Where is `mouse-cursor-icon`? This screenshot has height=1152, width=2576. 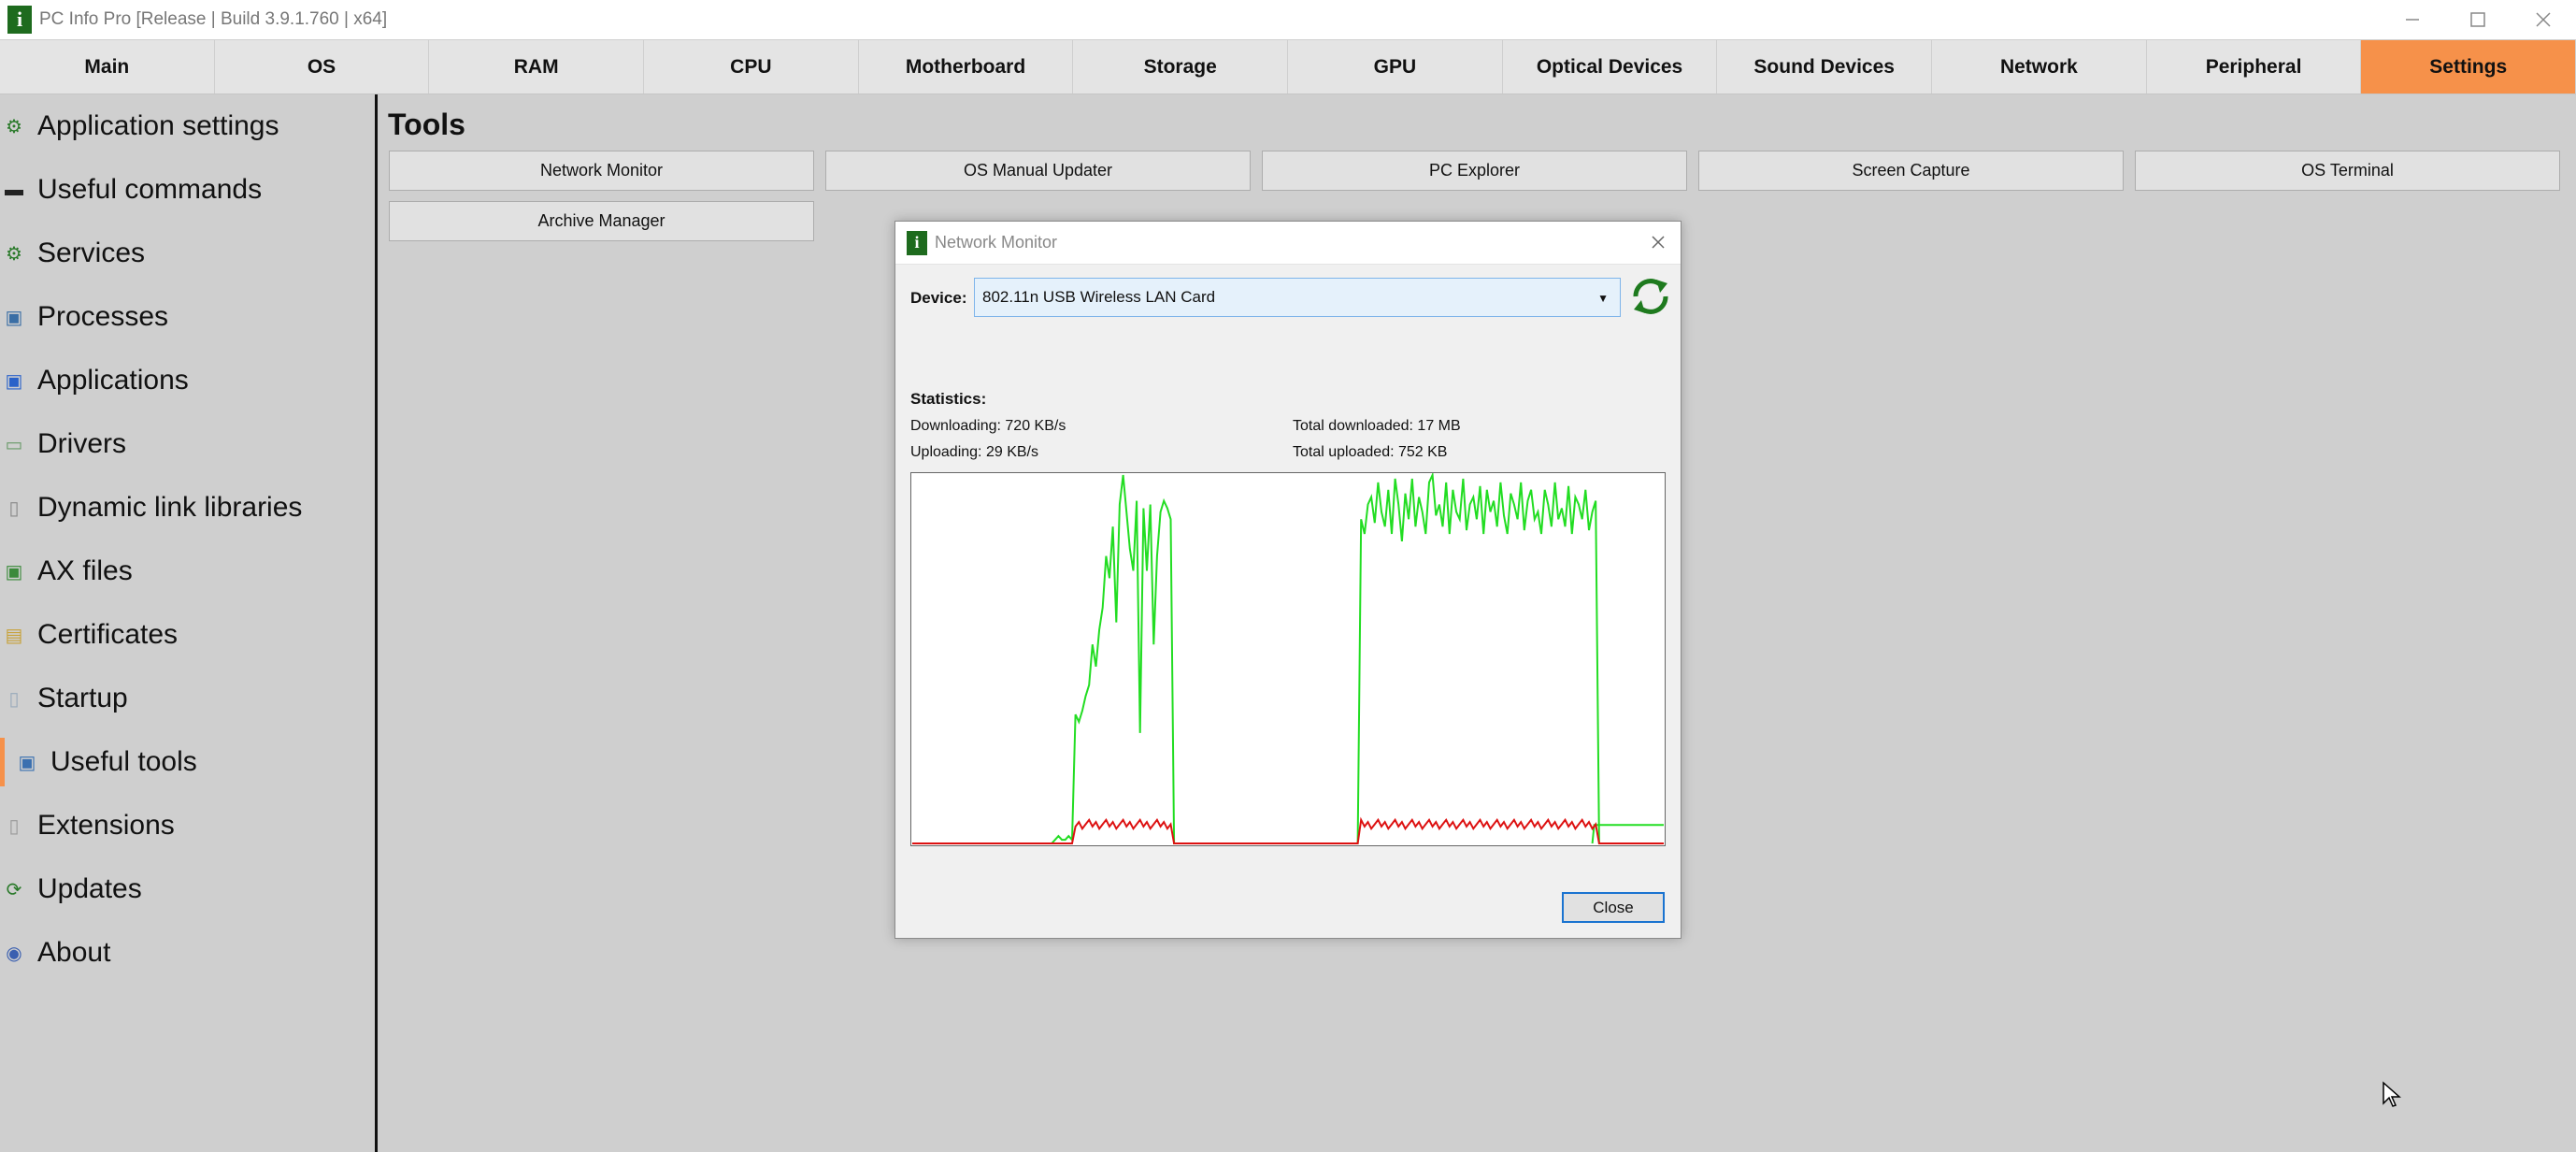 mouse-cursor-icon is located at coordinates (2392, 1094).